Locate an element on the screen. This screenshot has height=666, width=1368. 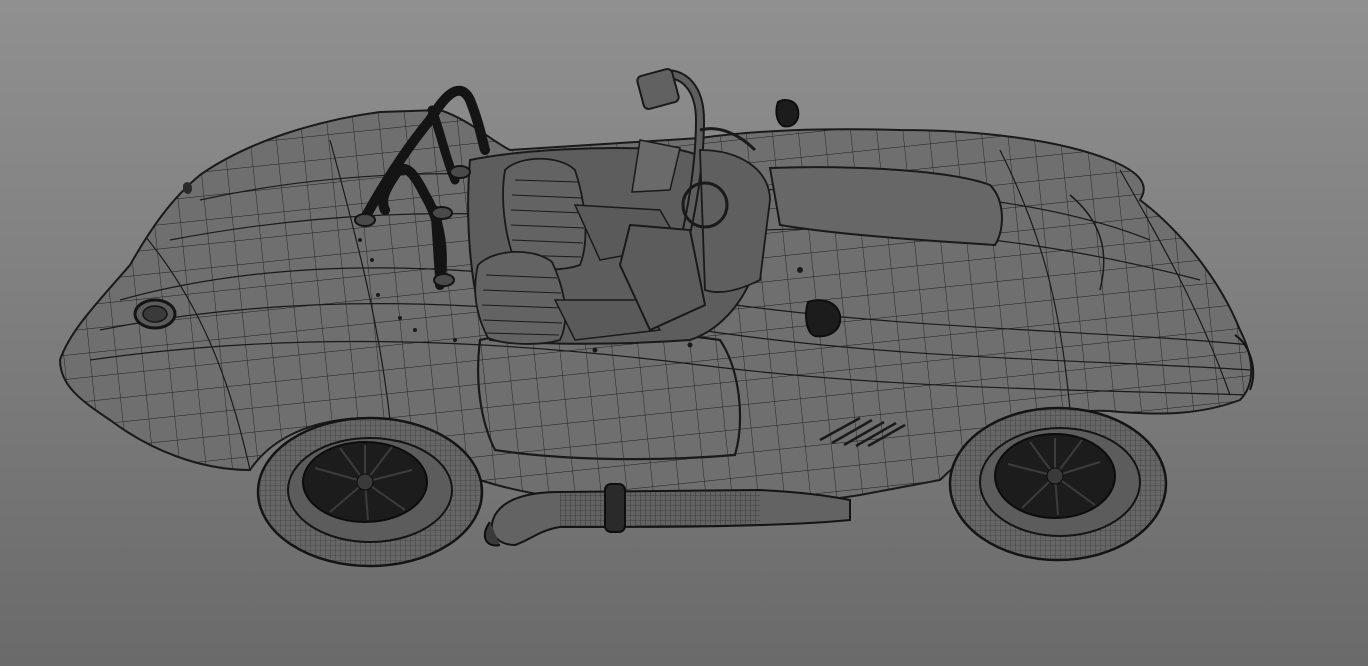
side-mirror-rear is located at coordinates (787, 113).